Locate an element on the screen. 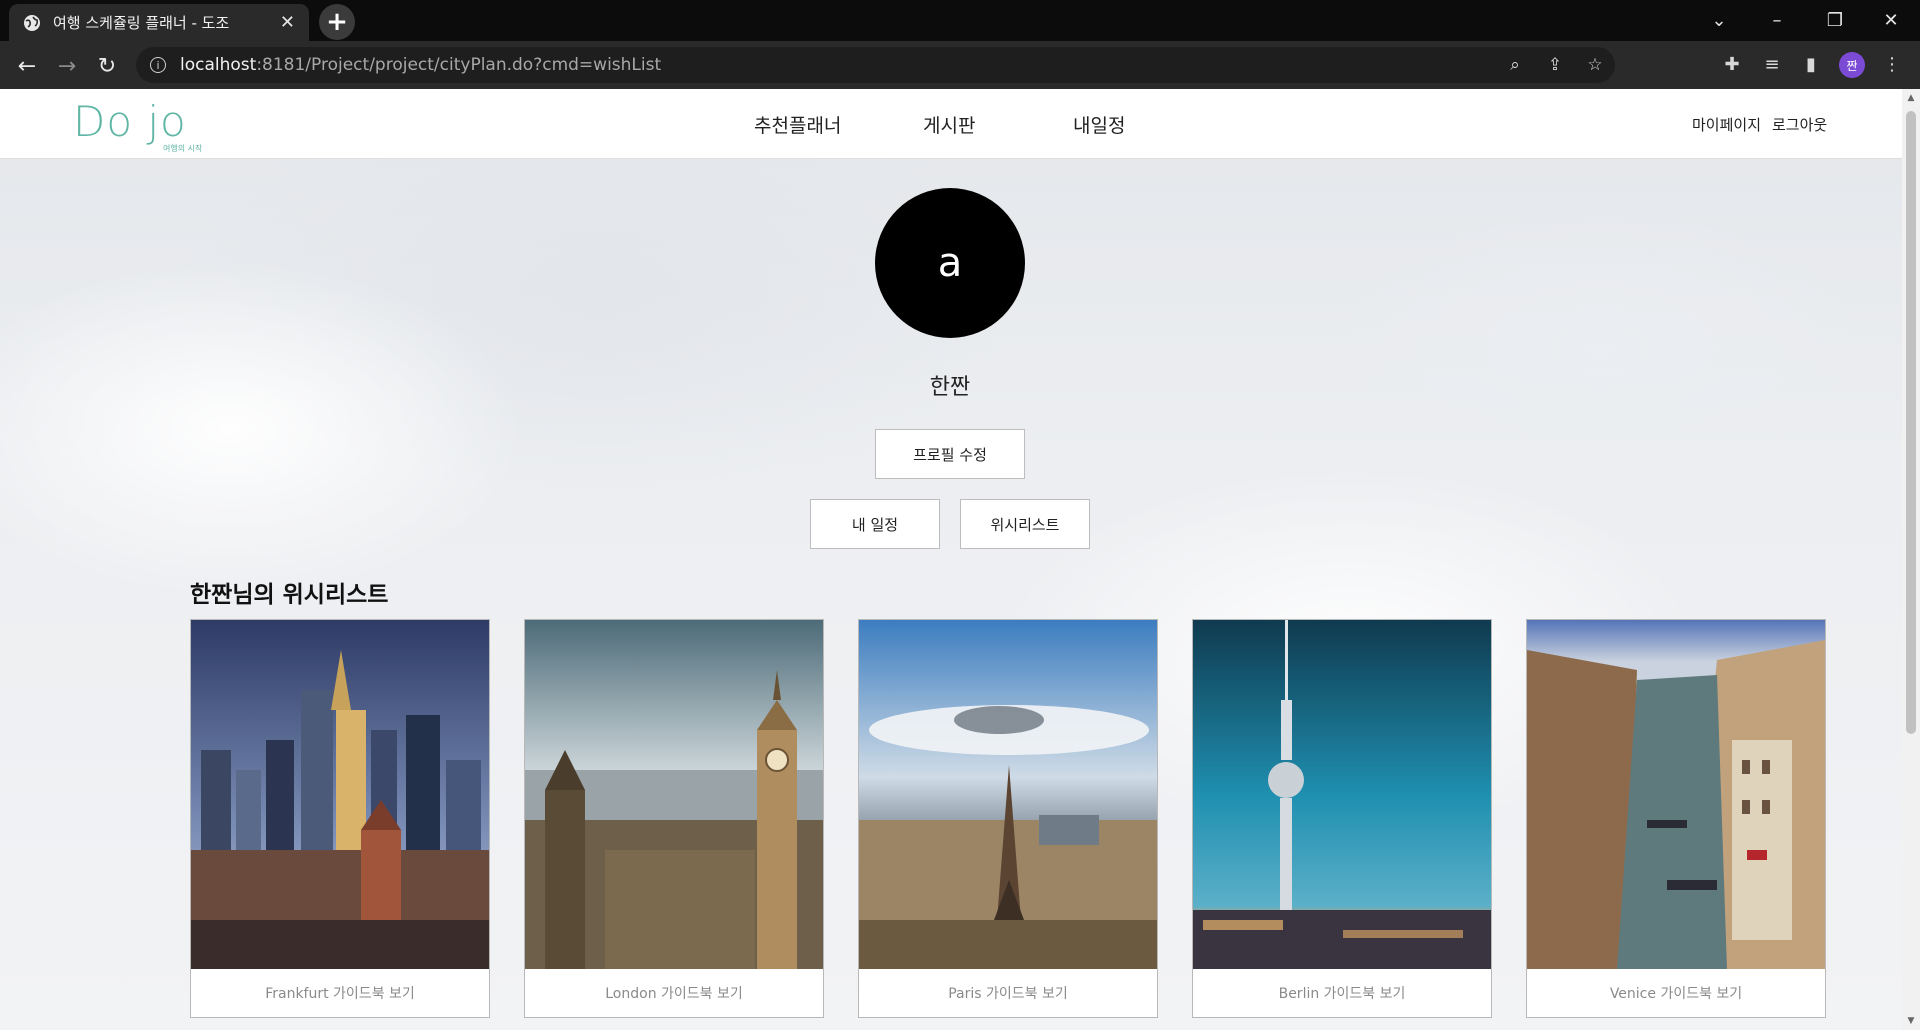  paris-photo is located at coordinates (1008, 794).